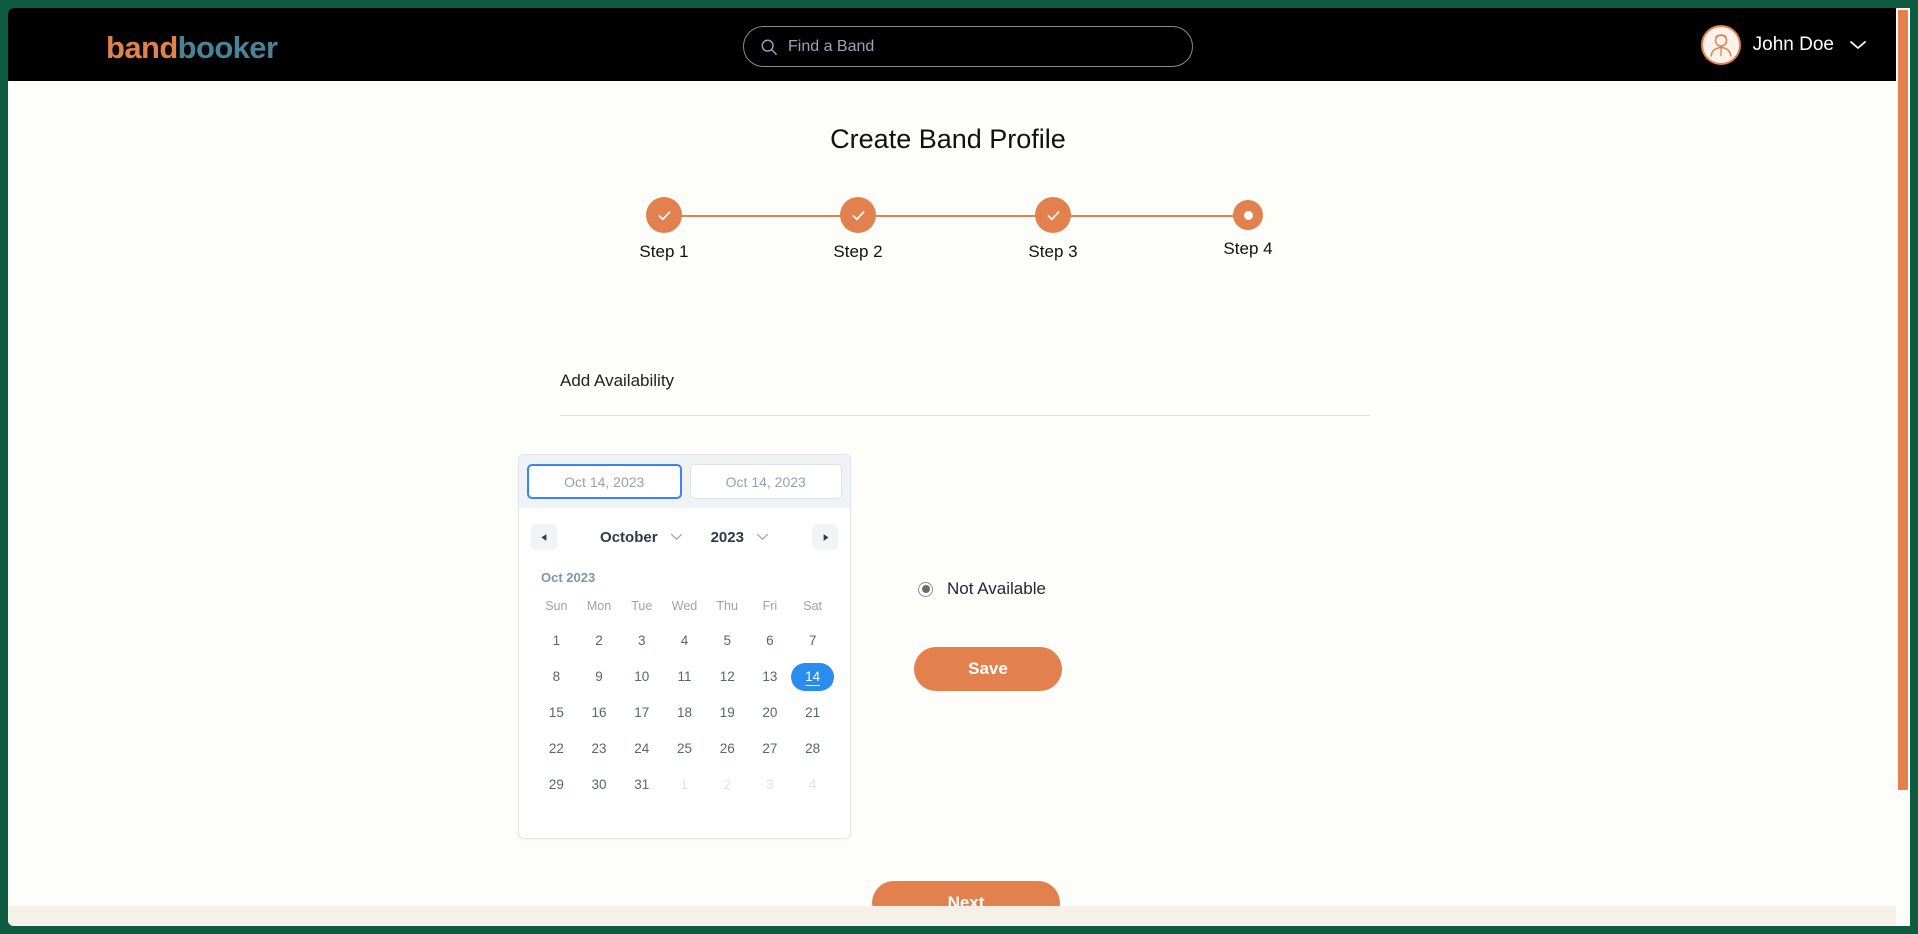 The width and height of the screenshot is (1918, 934). I want to click on calendar-day: 22, so click(556, 749).